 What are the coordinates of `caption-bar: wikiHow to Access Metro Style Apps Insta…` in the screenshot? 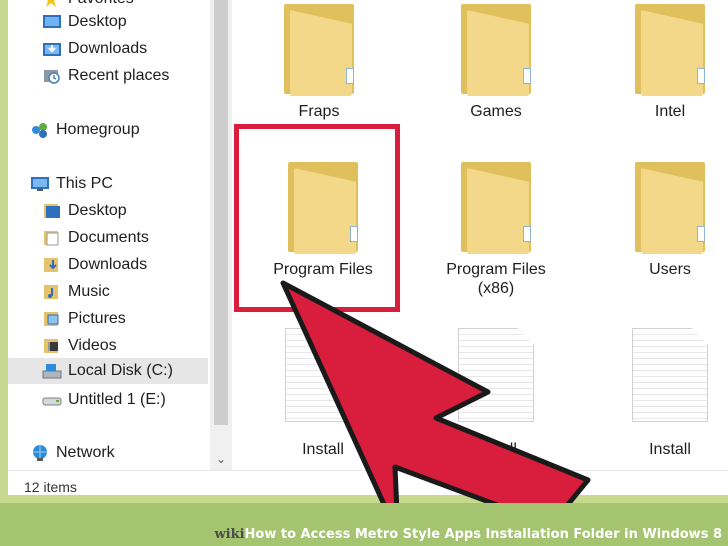 It's located at (364, 524).